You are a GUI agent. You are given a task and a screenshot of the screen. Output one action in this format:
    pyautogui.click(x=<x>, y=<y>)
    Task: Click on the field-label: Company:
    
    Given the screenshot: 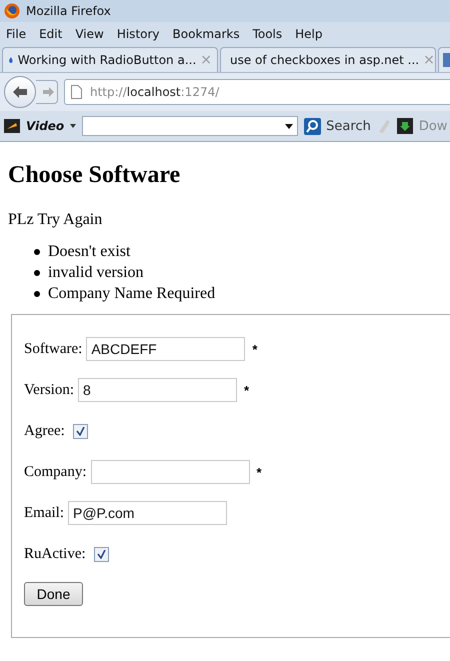 What is the action you would take?
    pyautogui.click(x=55, y=472)
    